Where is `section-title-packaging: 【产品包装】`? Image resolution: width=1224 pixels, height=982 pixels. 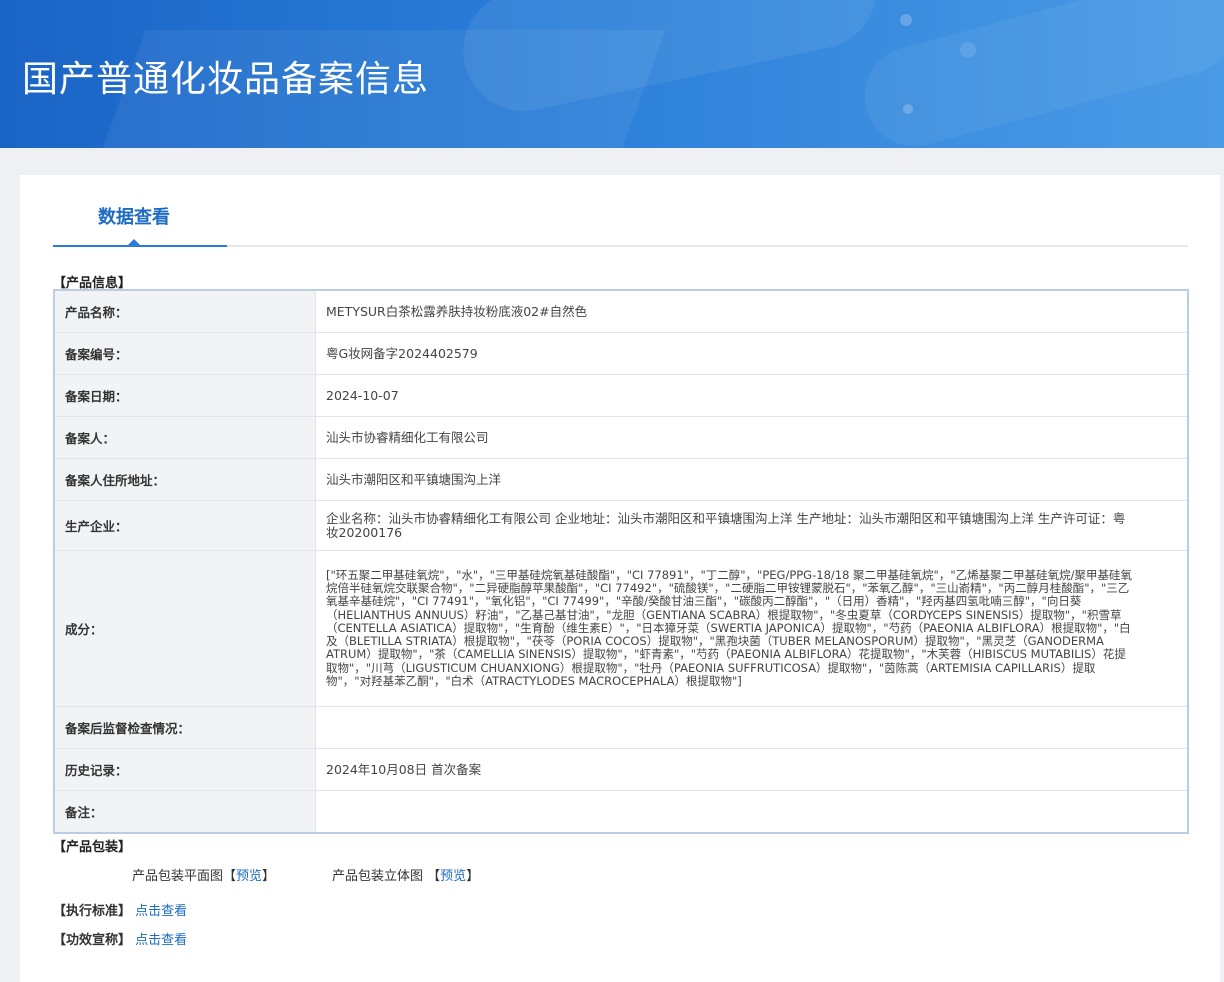 section-title-packaging: 【产品包装】 is located at coordinates (92, 847).